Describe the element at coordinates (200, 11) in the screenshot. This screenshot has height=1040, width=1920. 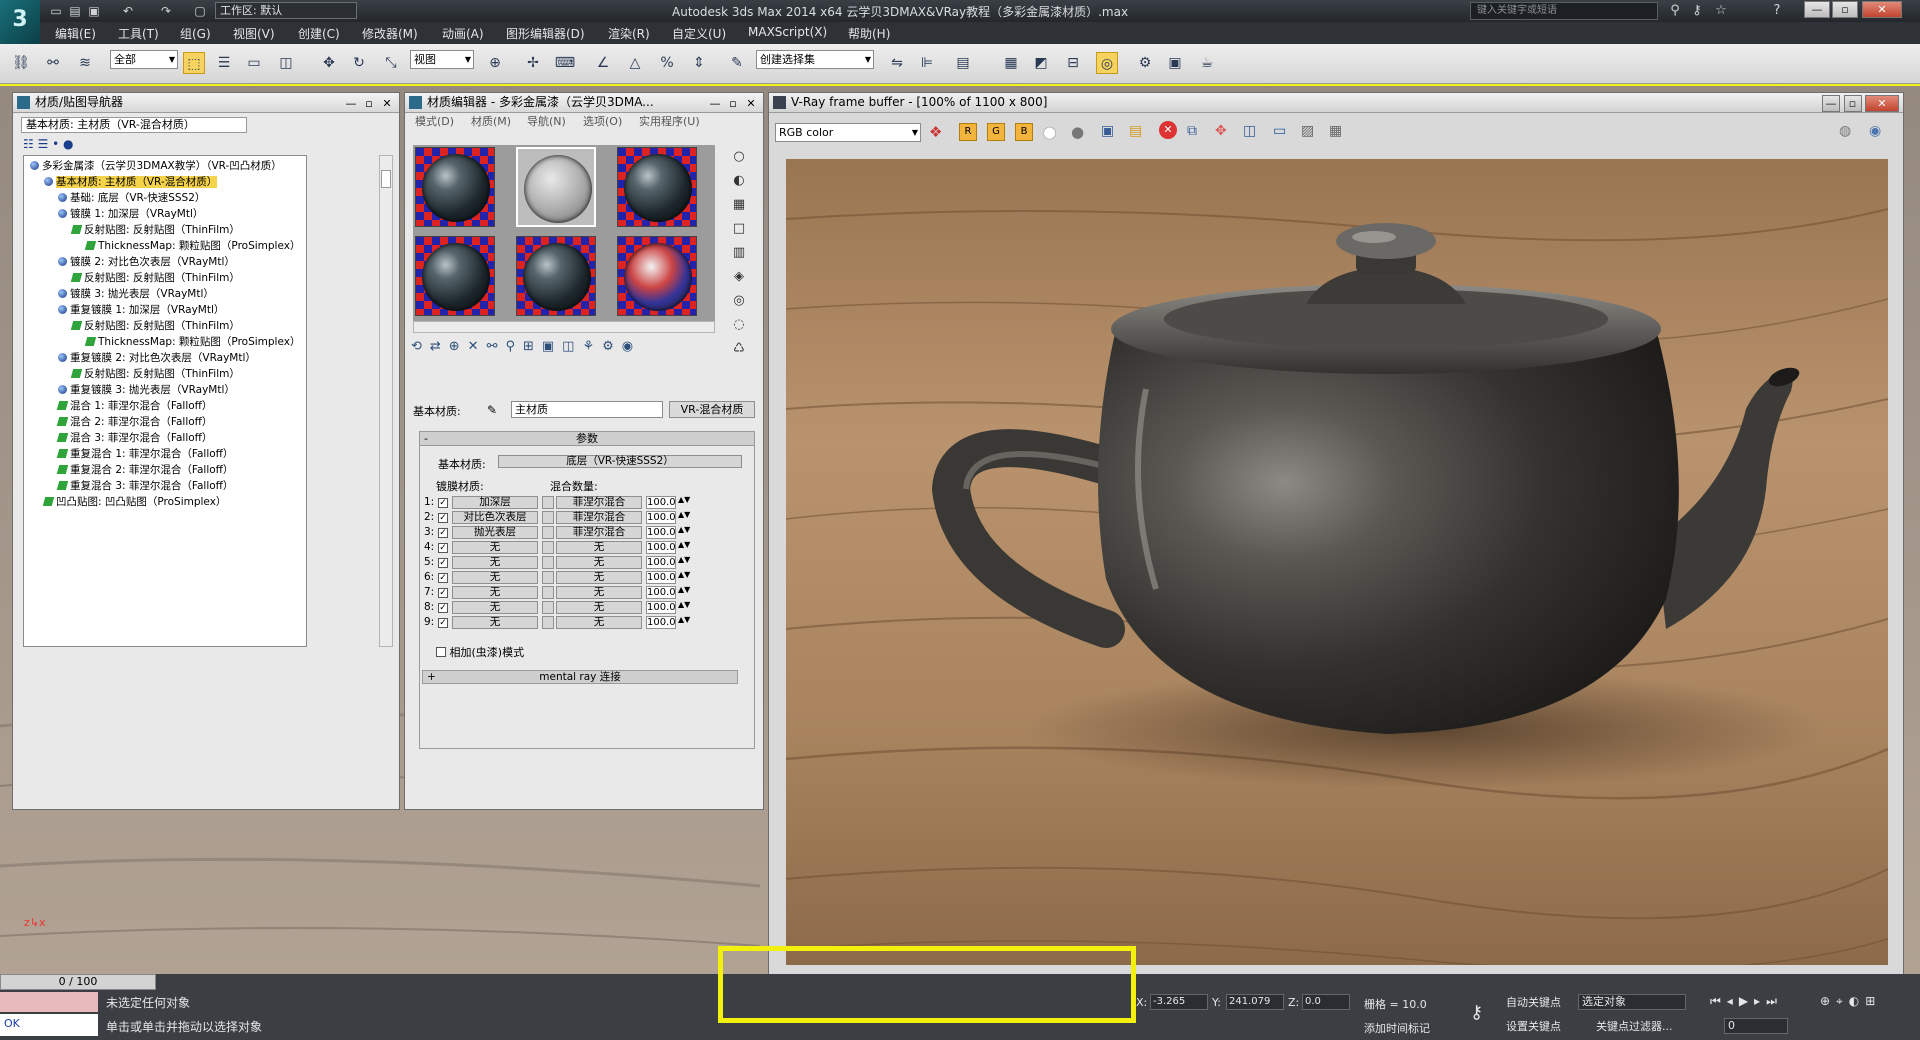
I see `project-folder-icon: ▢` at that location.